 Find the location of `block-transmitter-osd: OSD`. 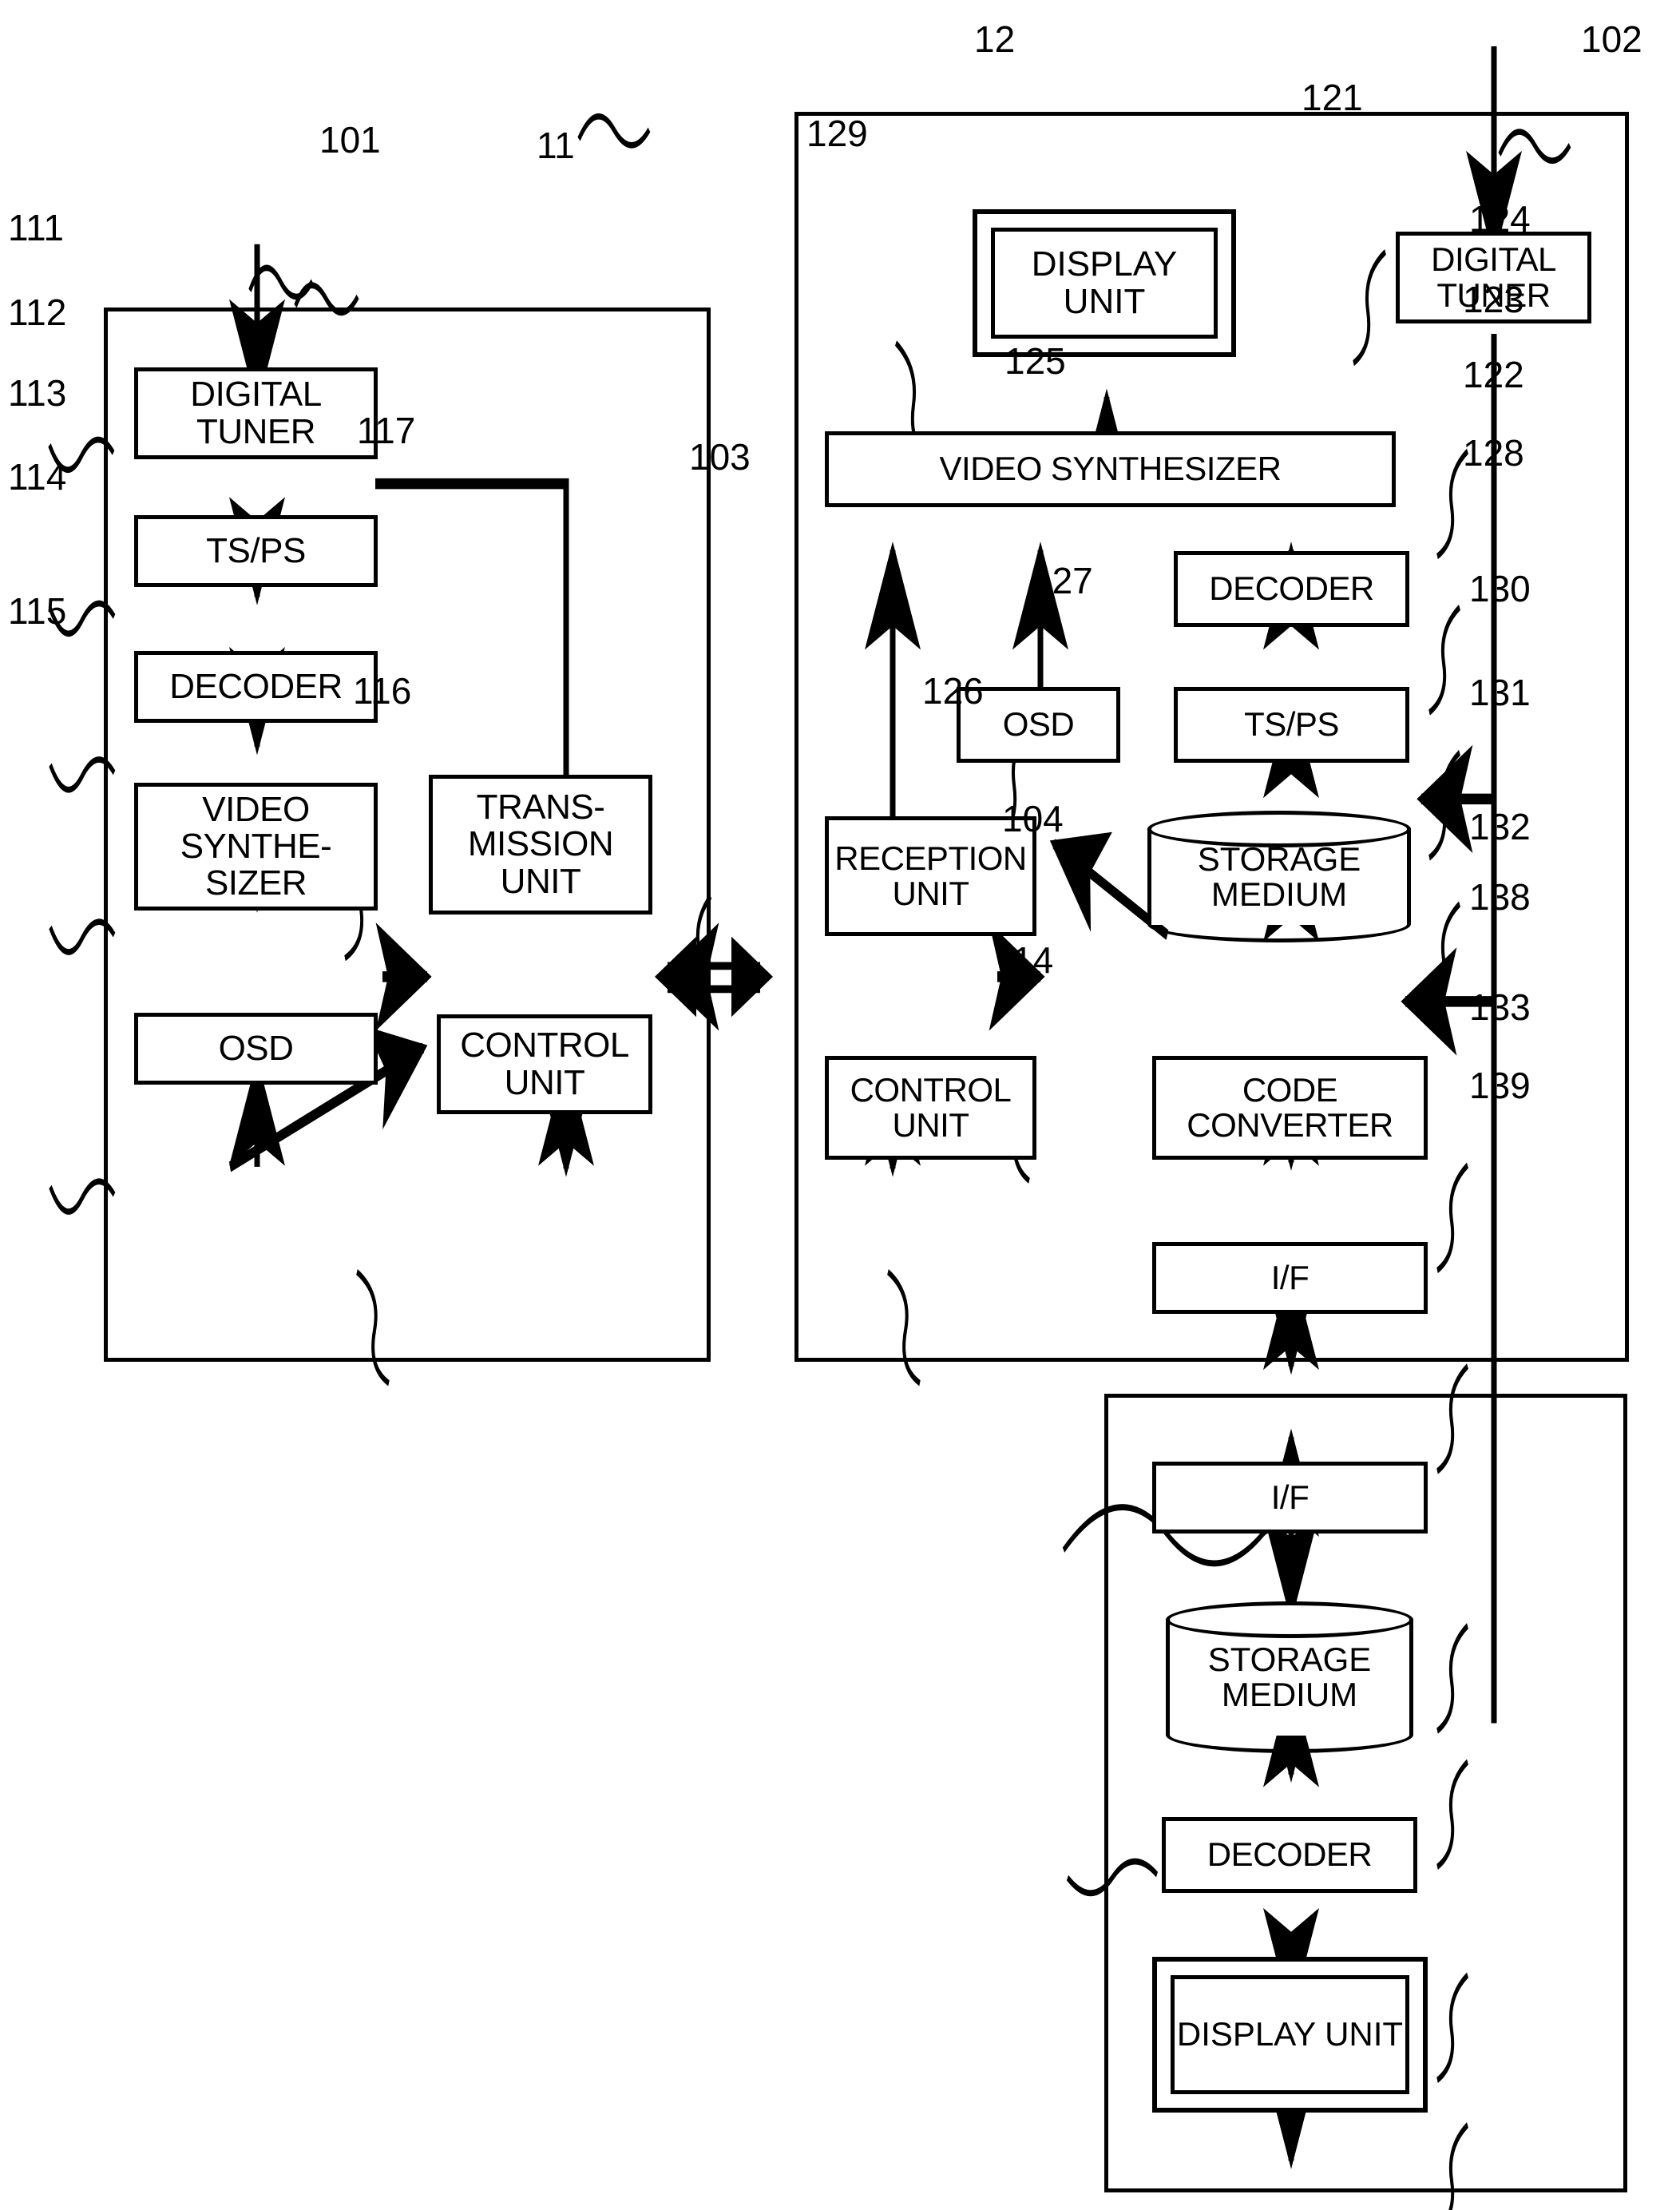

block-transmitter-osd: OSD is located at coordinates (256, 1049).